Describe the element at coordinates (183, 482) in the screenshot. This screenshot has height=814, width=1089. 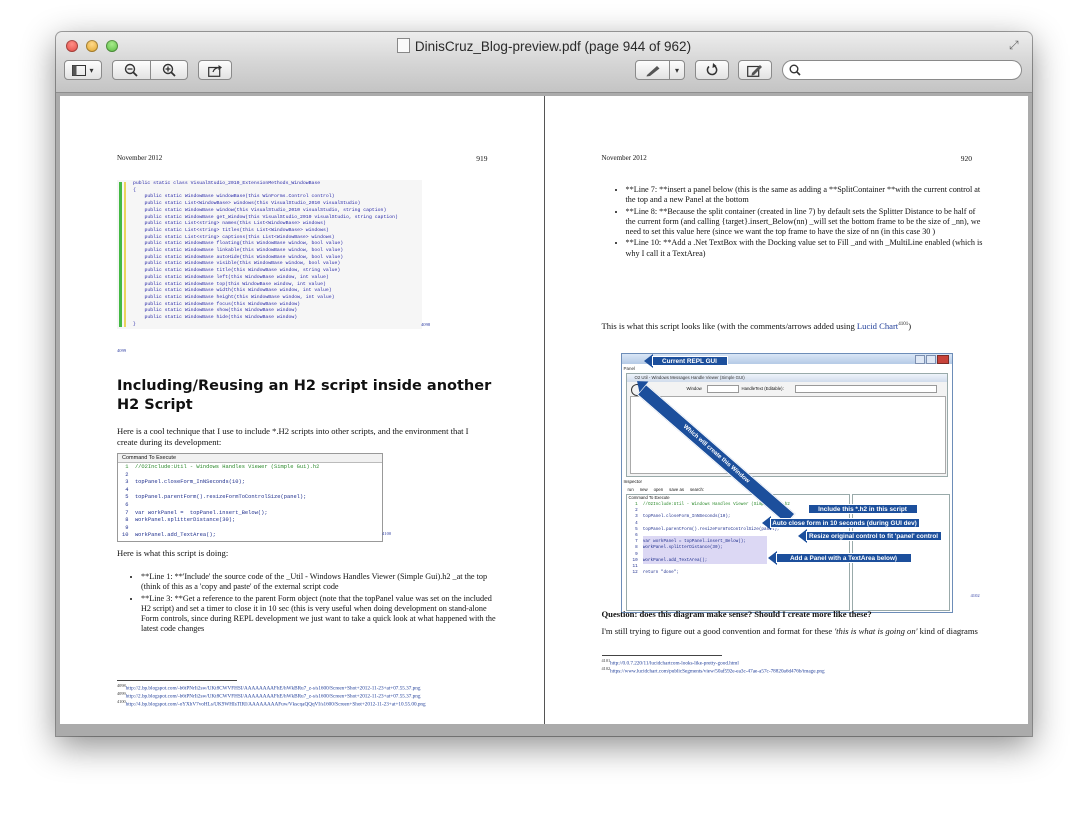
I see `code-line: 3 topPanel.closeForm_InNSeconds(10);` at that location.